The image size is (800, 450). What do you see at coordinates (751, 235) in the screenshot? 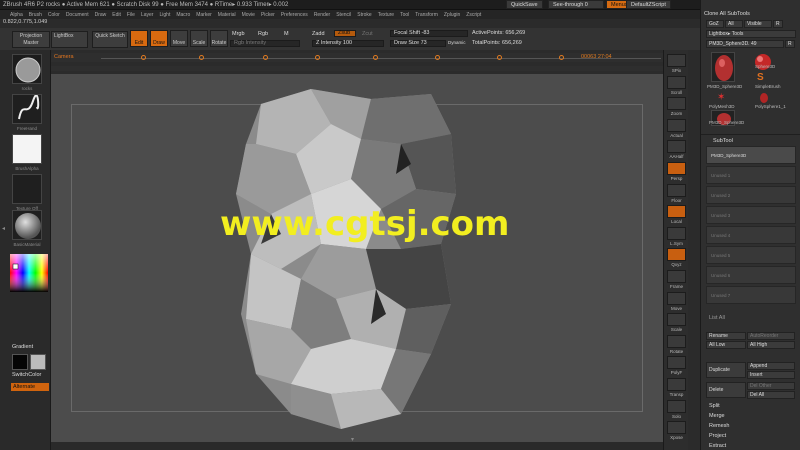
I see `subtool-slot: Unused 4` at bounding box center [751, 235].